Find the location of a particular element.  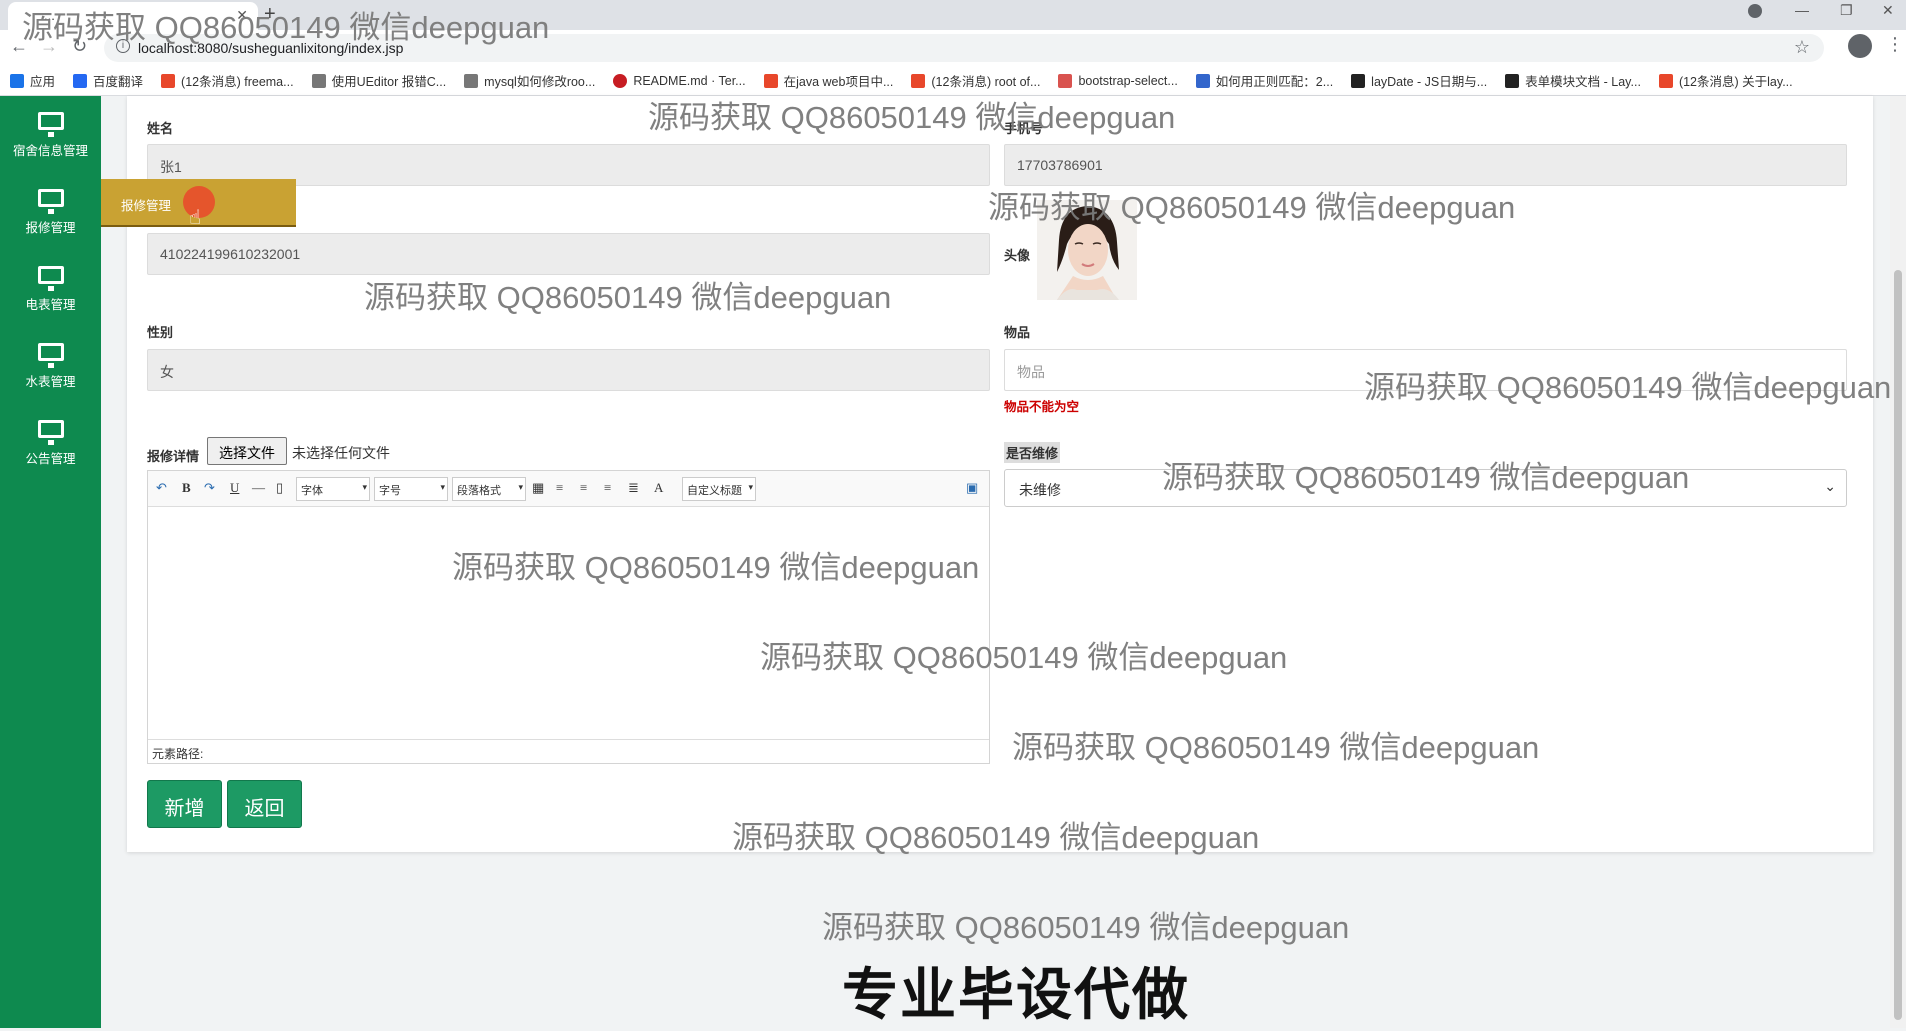

bookmark-item: 百度翻译 is located at coordinates (108, 80).